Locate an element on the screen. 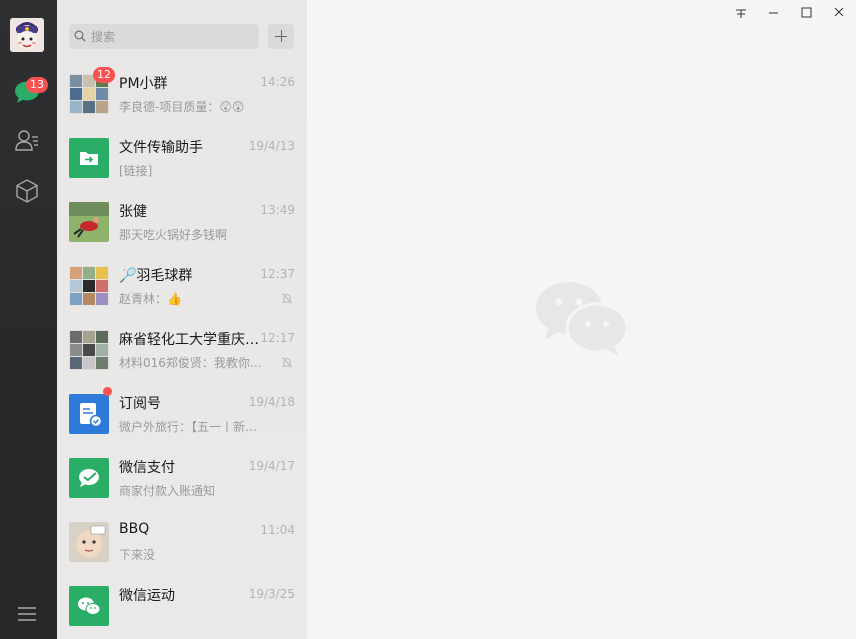 Image resolution: width=856 pixels, height=639 pixels. chat-name: 文件传输助手 is located at coordinates (161, 148).